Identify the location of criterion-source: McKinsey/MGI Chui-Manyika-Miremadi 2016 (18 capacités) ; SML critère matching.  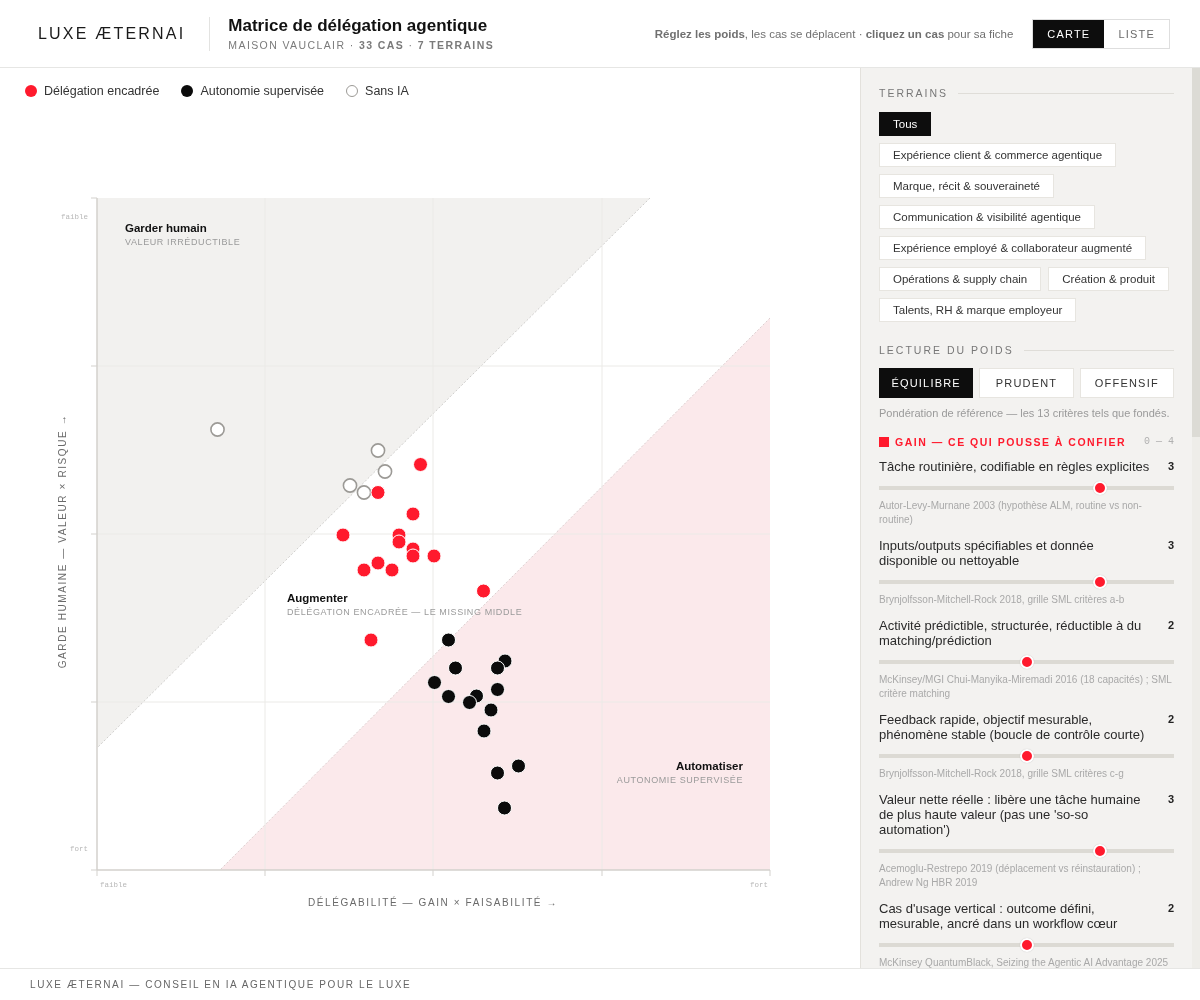
(1026, 687).